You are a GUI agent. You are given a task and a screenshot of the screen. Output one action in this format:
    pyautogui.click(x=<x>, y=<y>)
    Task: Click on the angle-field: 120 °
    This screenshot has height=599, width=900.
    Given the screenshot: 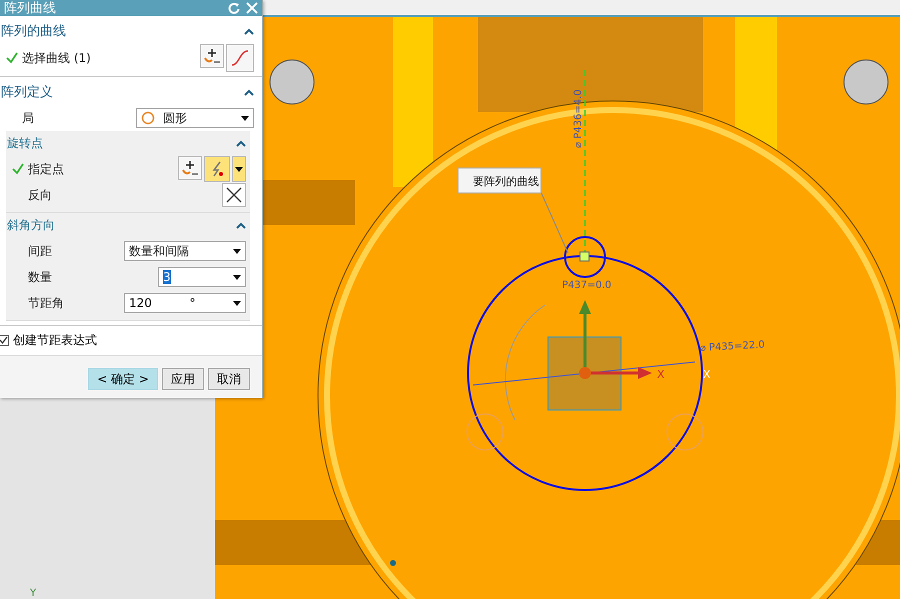 What is the action you would take?
    pyautogui.click(x=185, y=303)
    